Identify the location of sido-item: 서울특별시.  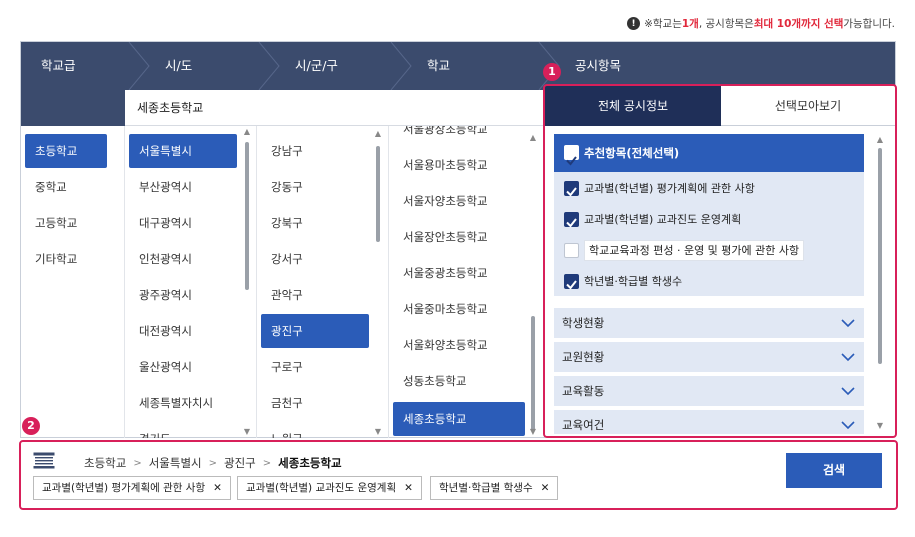
(183, 151).